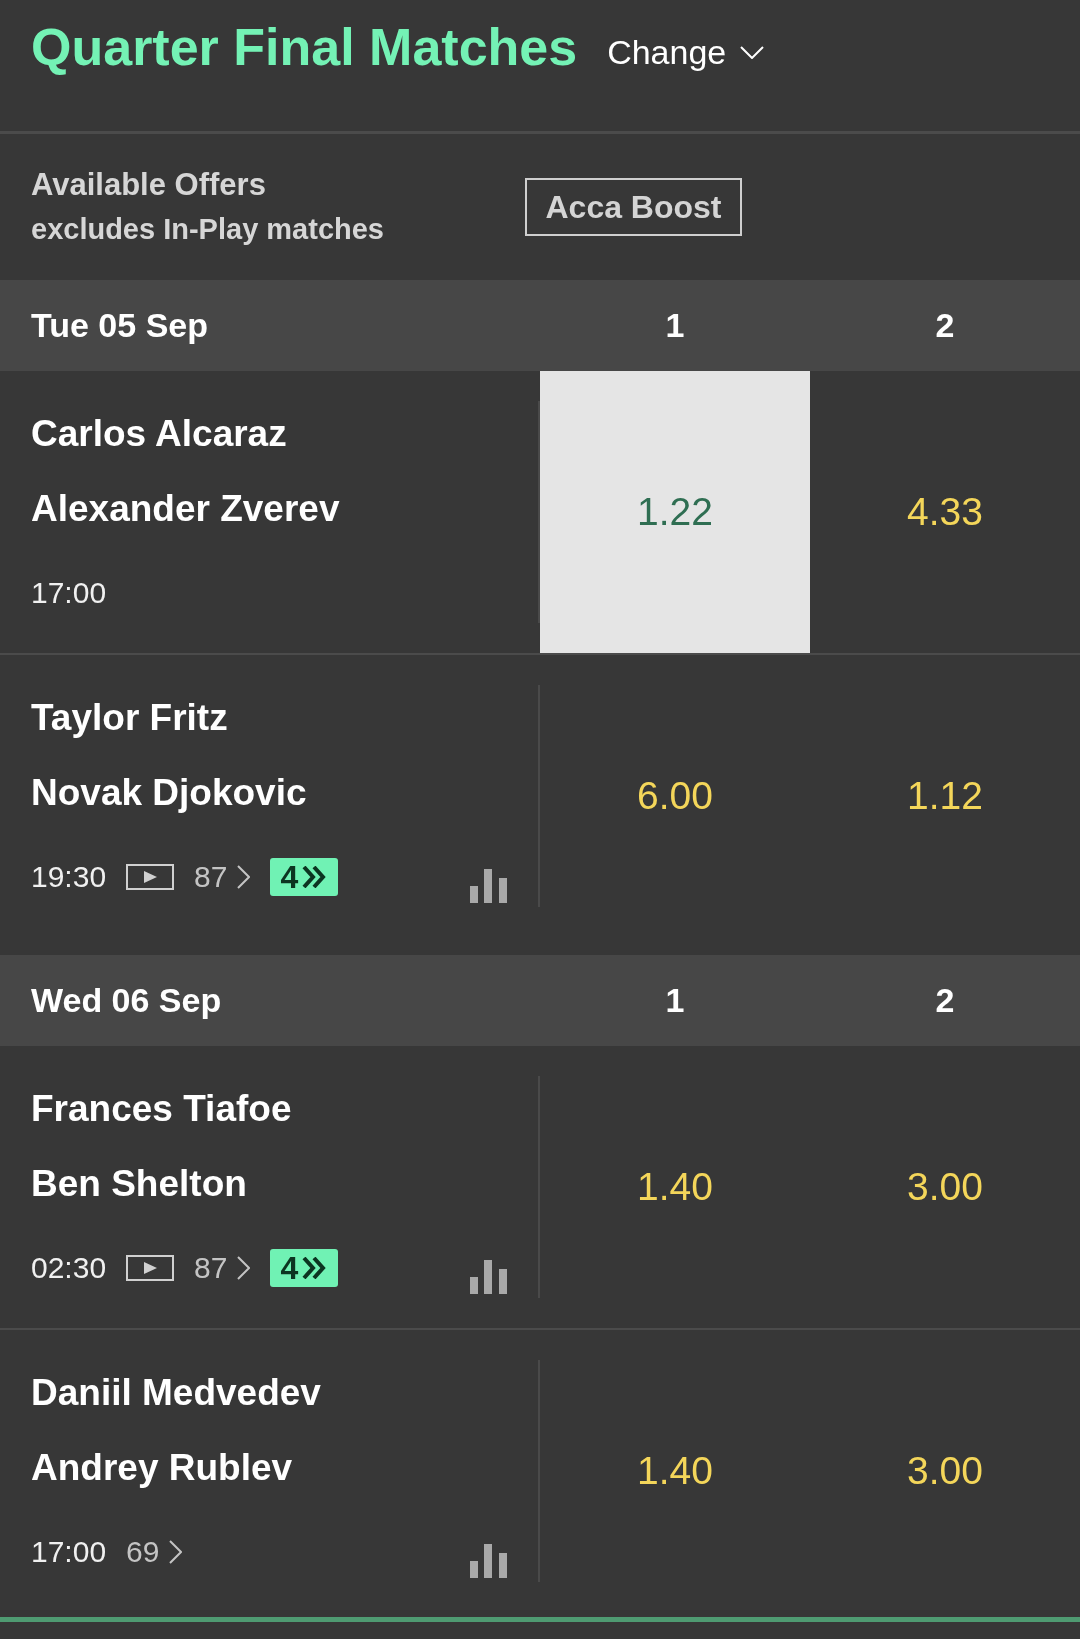 This screenshot has width=1080, height=1639. I want to click on match-time: 02:30, so click(69, 1268).